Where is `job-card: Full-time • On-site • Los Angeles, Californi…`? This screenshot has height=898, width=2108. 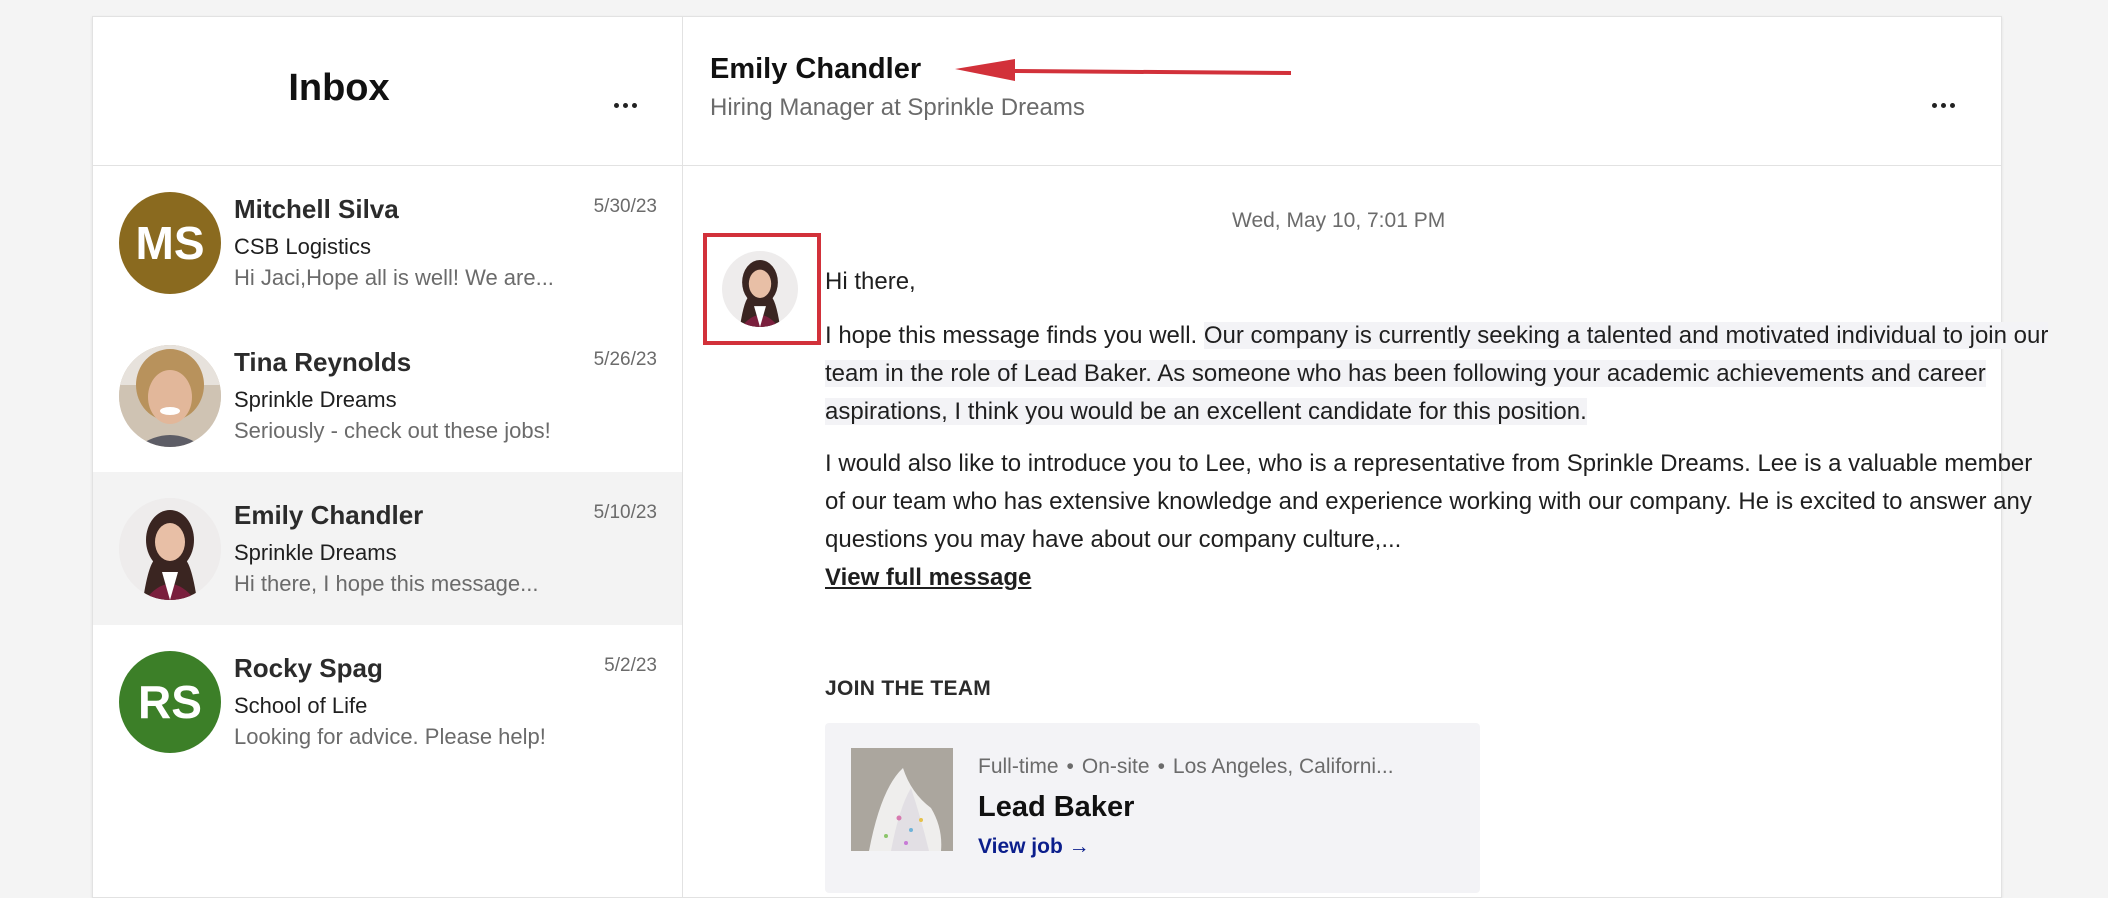
job-card: Full-time • On-site • Los Angeles, Californi… is located at coordinates (1152, 808).